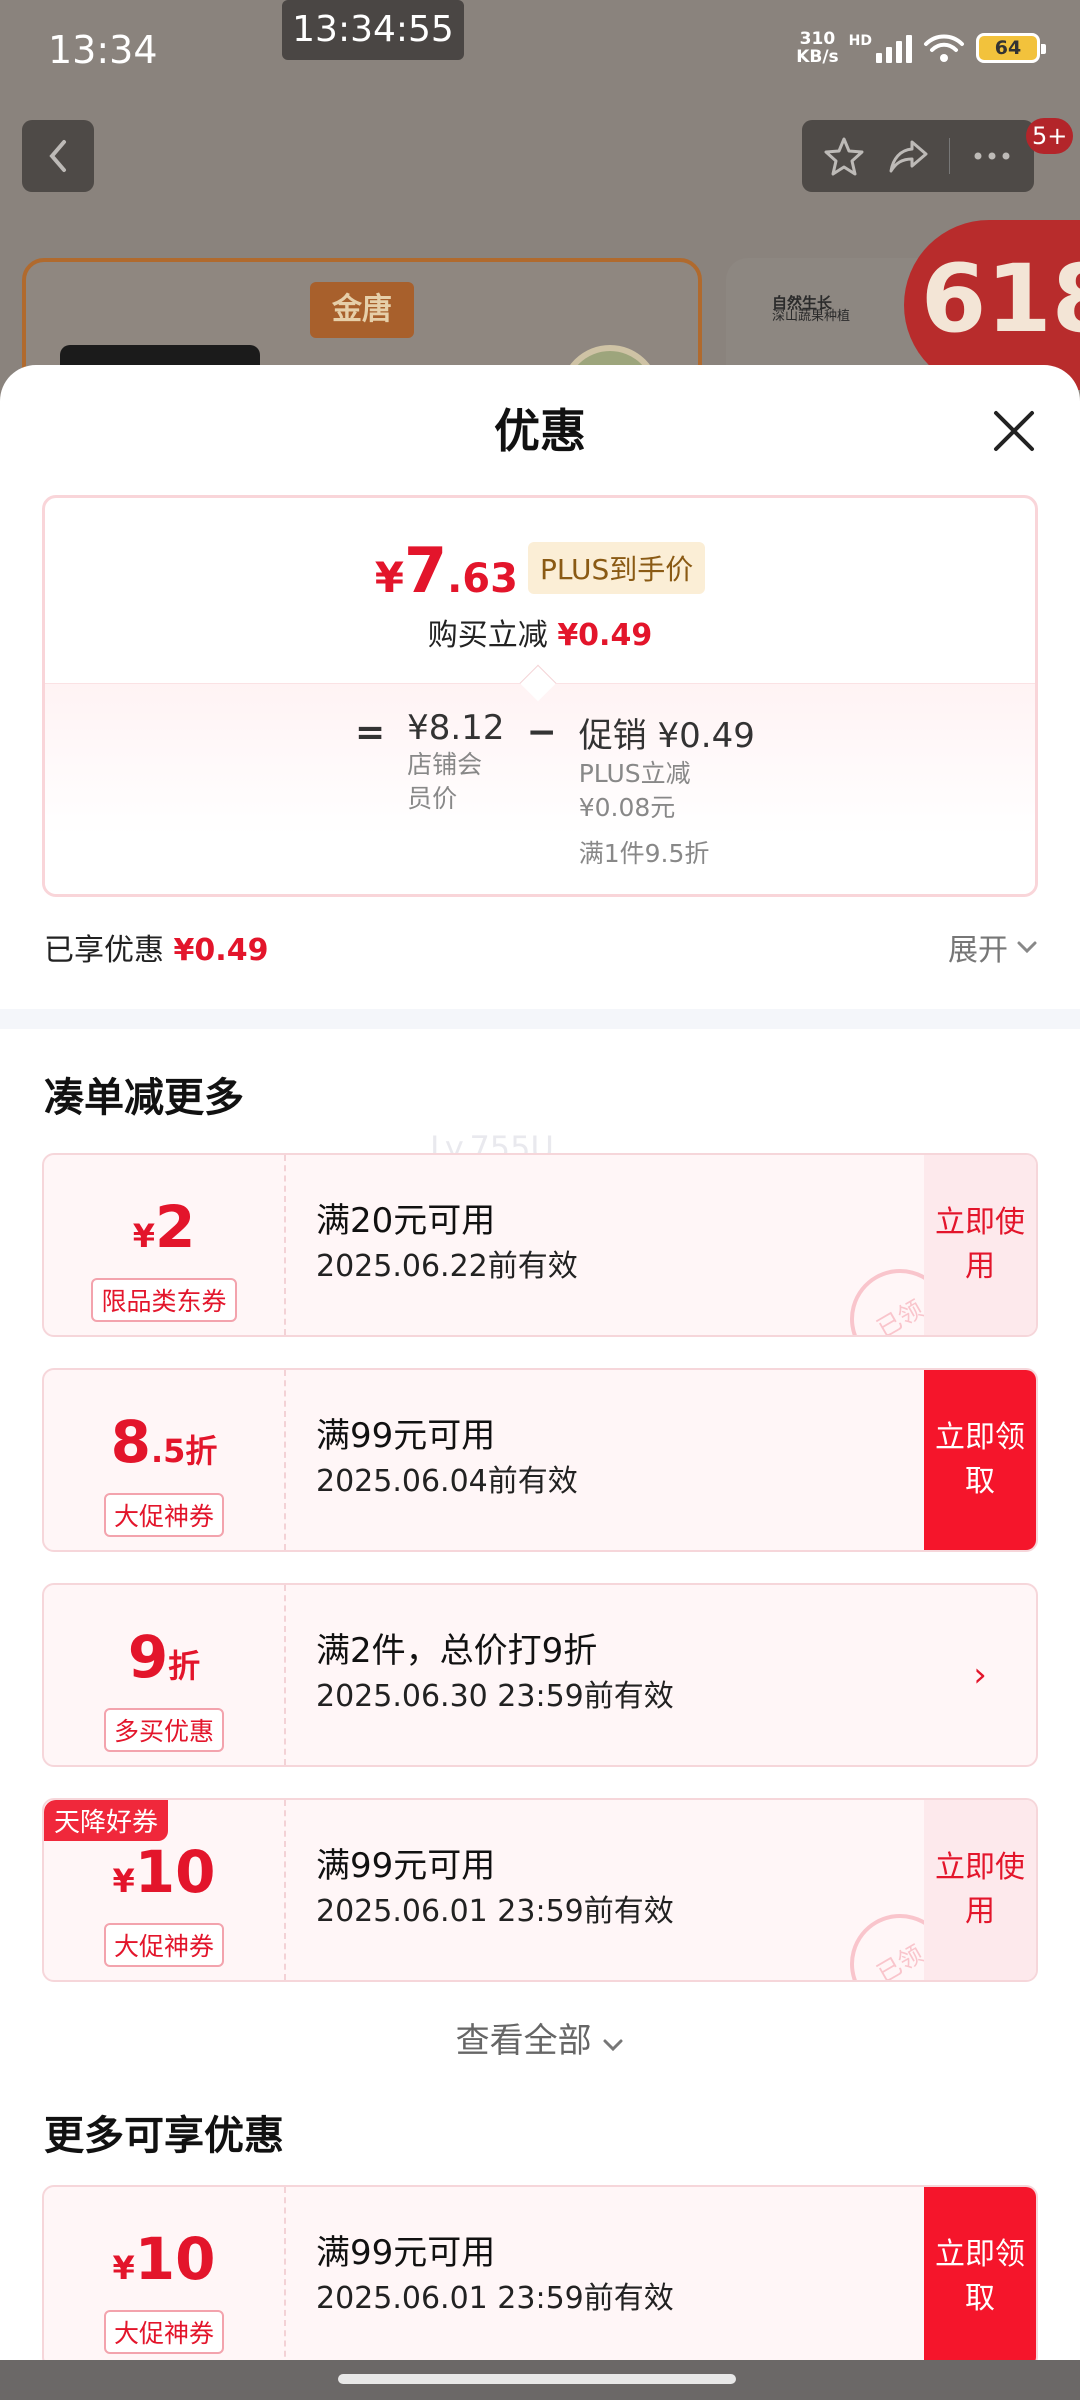  Describe the element at coordinates (370, 732) in the screenshot. I see `equals-sign: =` at that location.